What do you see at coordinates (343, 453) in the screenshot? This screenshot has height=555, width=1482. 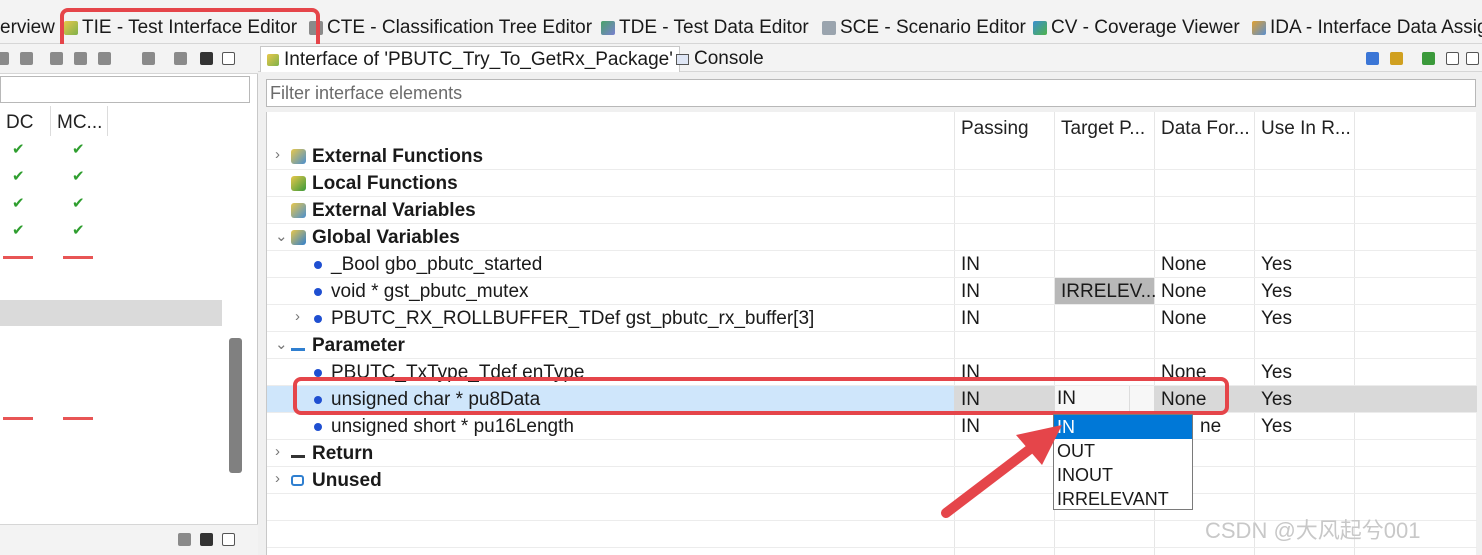 I see `row-label: Return` at bounding box center [343, 453].